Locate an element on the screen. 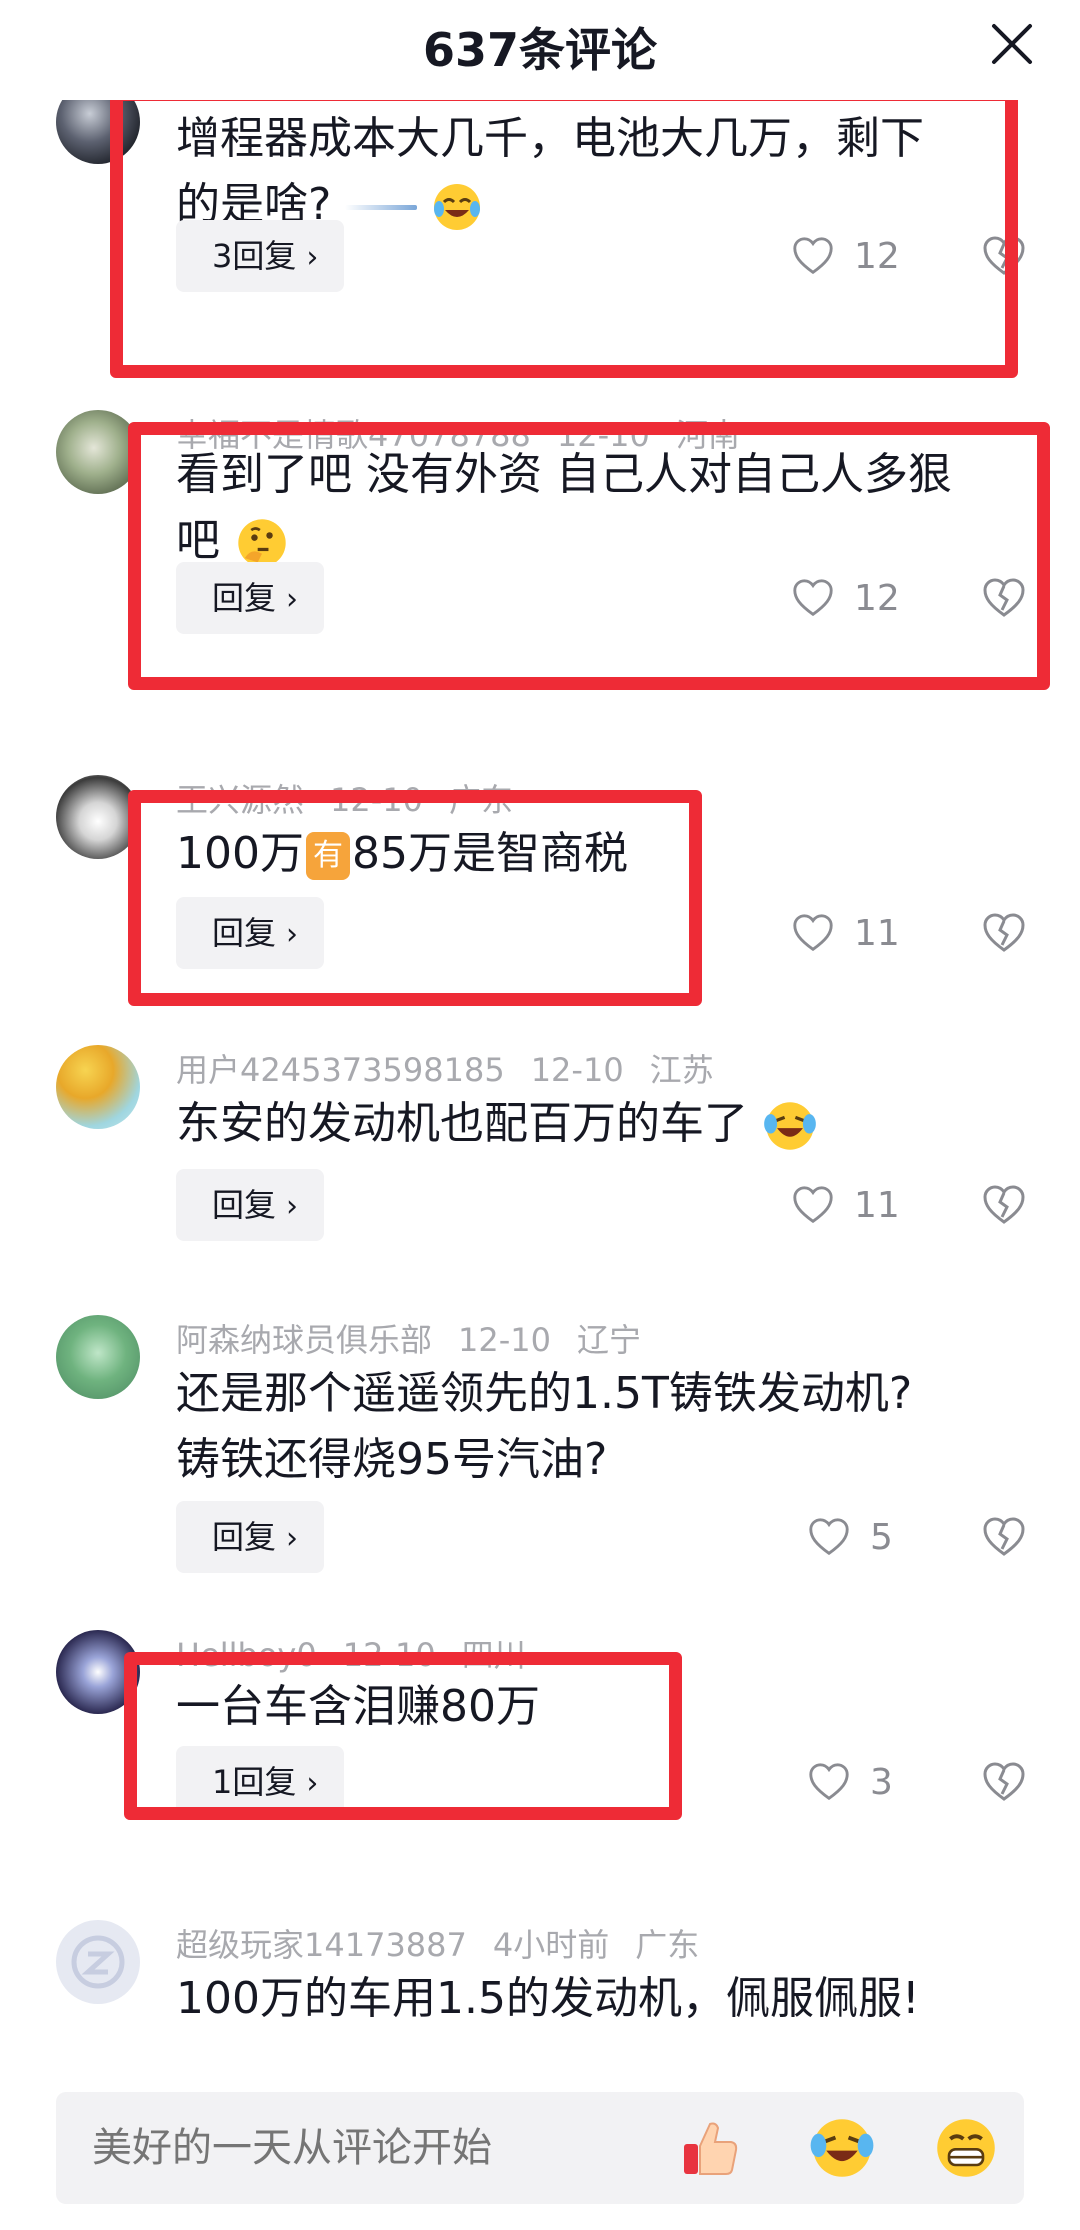 The image size is (1080, 2230). like-count: 5 is located at coordinates (881, 1537).